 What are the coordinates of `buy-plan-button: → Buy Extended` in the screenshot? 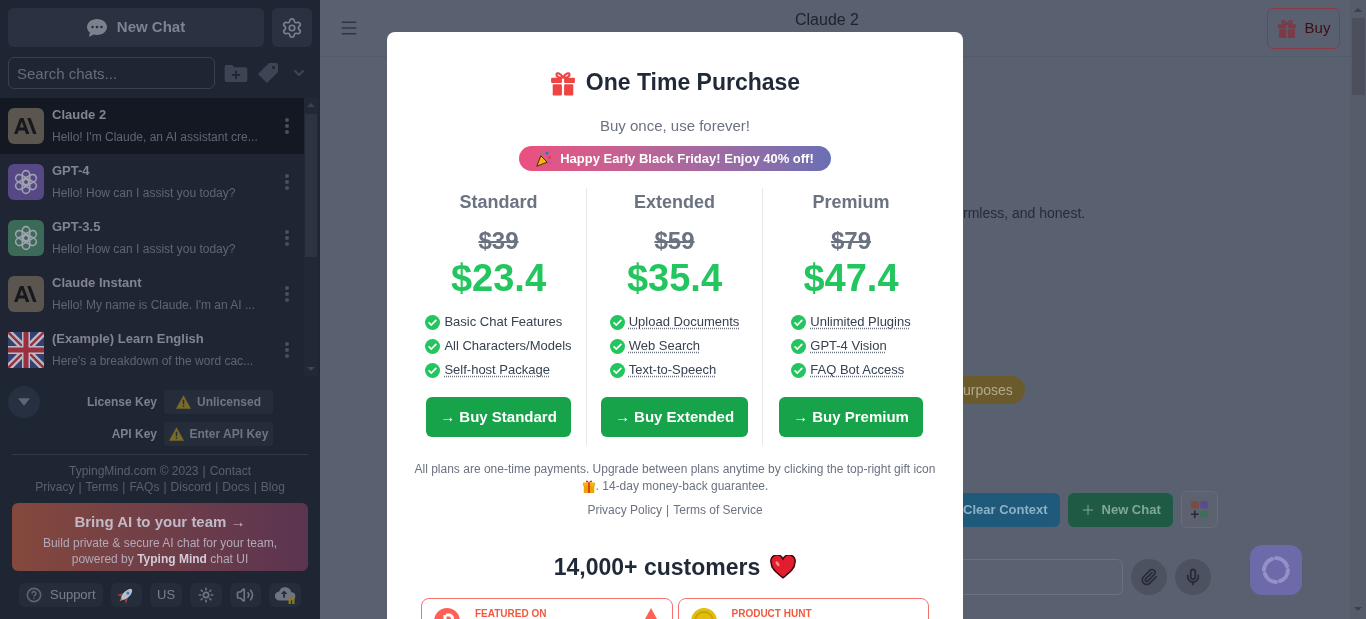 It's located at (674, 417).